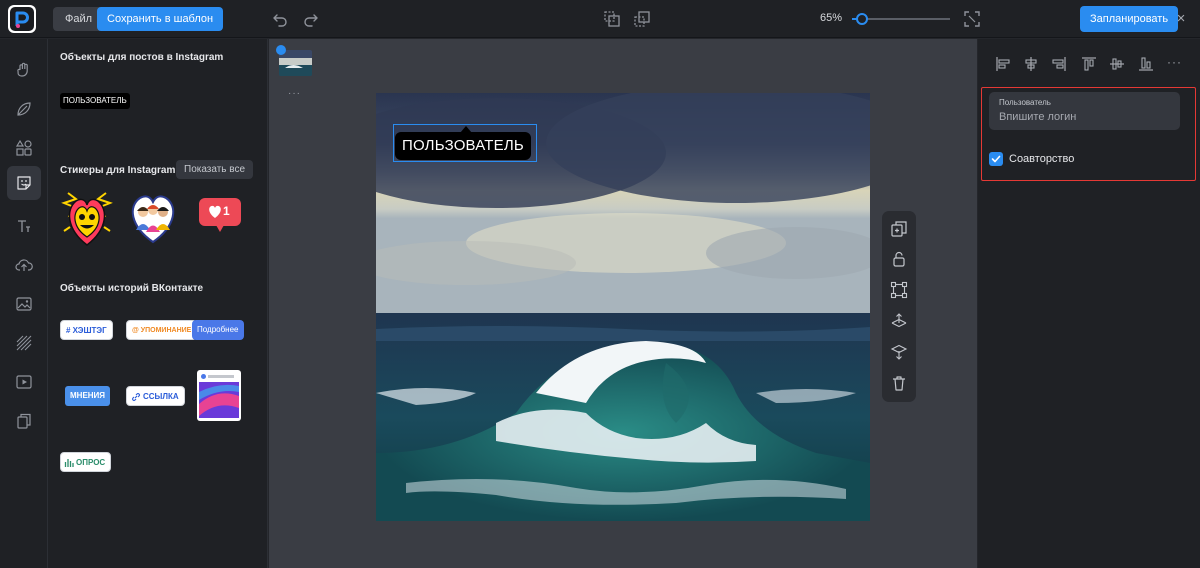 The image size is (1200, 568). I want to click on stickers-icon, so click(24, 183).